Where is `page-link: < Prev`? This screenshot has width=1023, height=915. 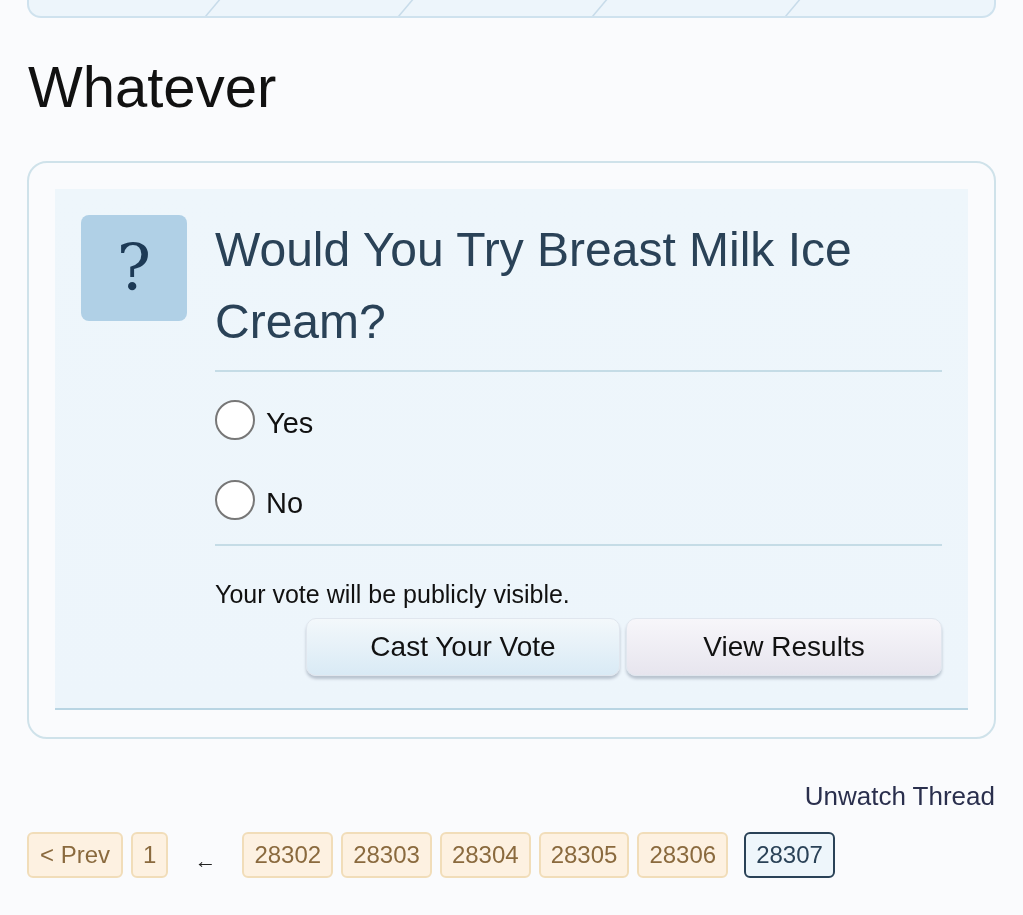
page-link: < Prev is located at coordinates (75, 855).